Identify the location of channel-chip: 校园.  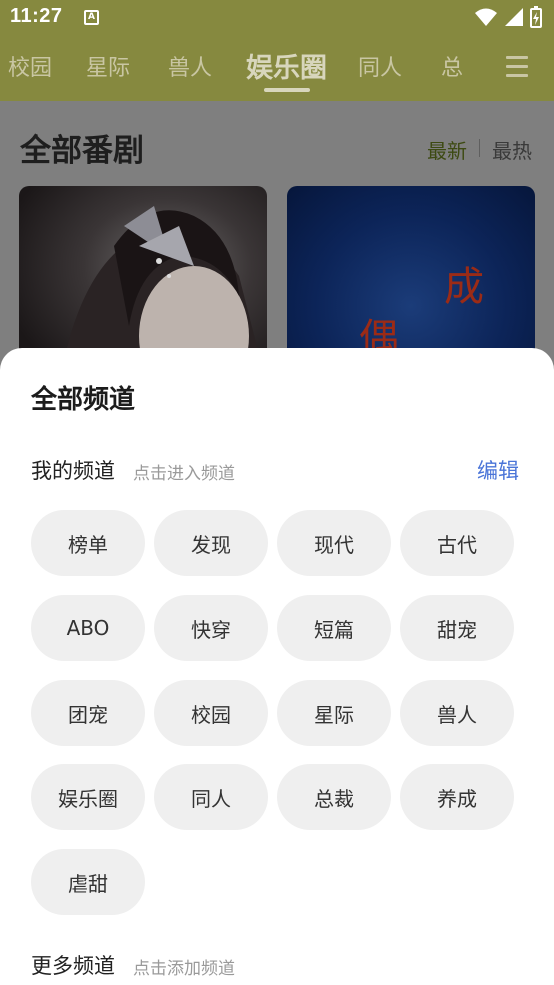
(211, 713).